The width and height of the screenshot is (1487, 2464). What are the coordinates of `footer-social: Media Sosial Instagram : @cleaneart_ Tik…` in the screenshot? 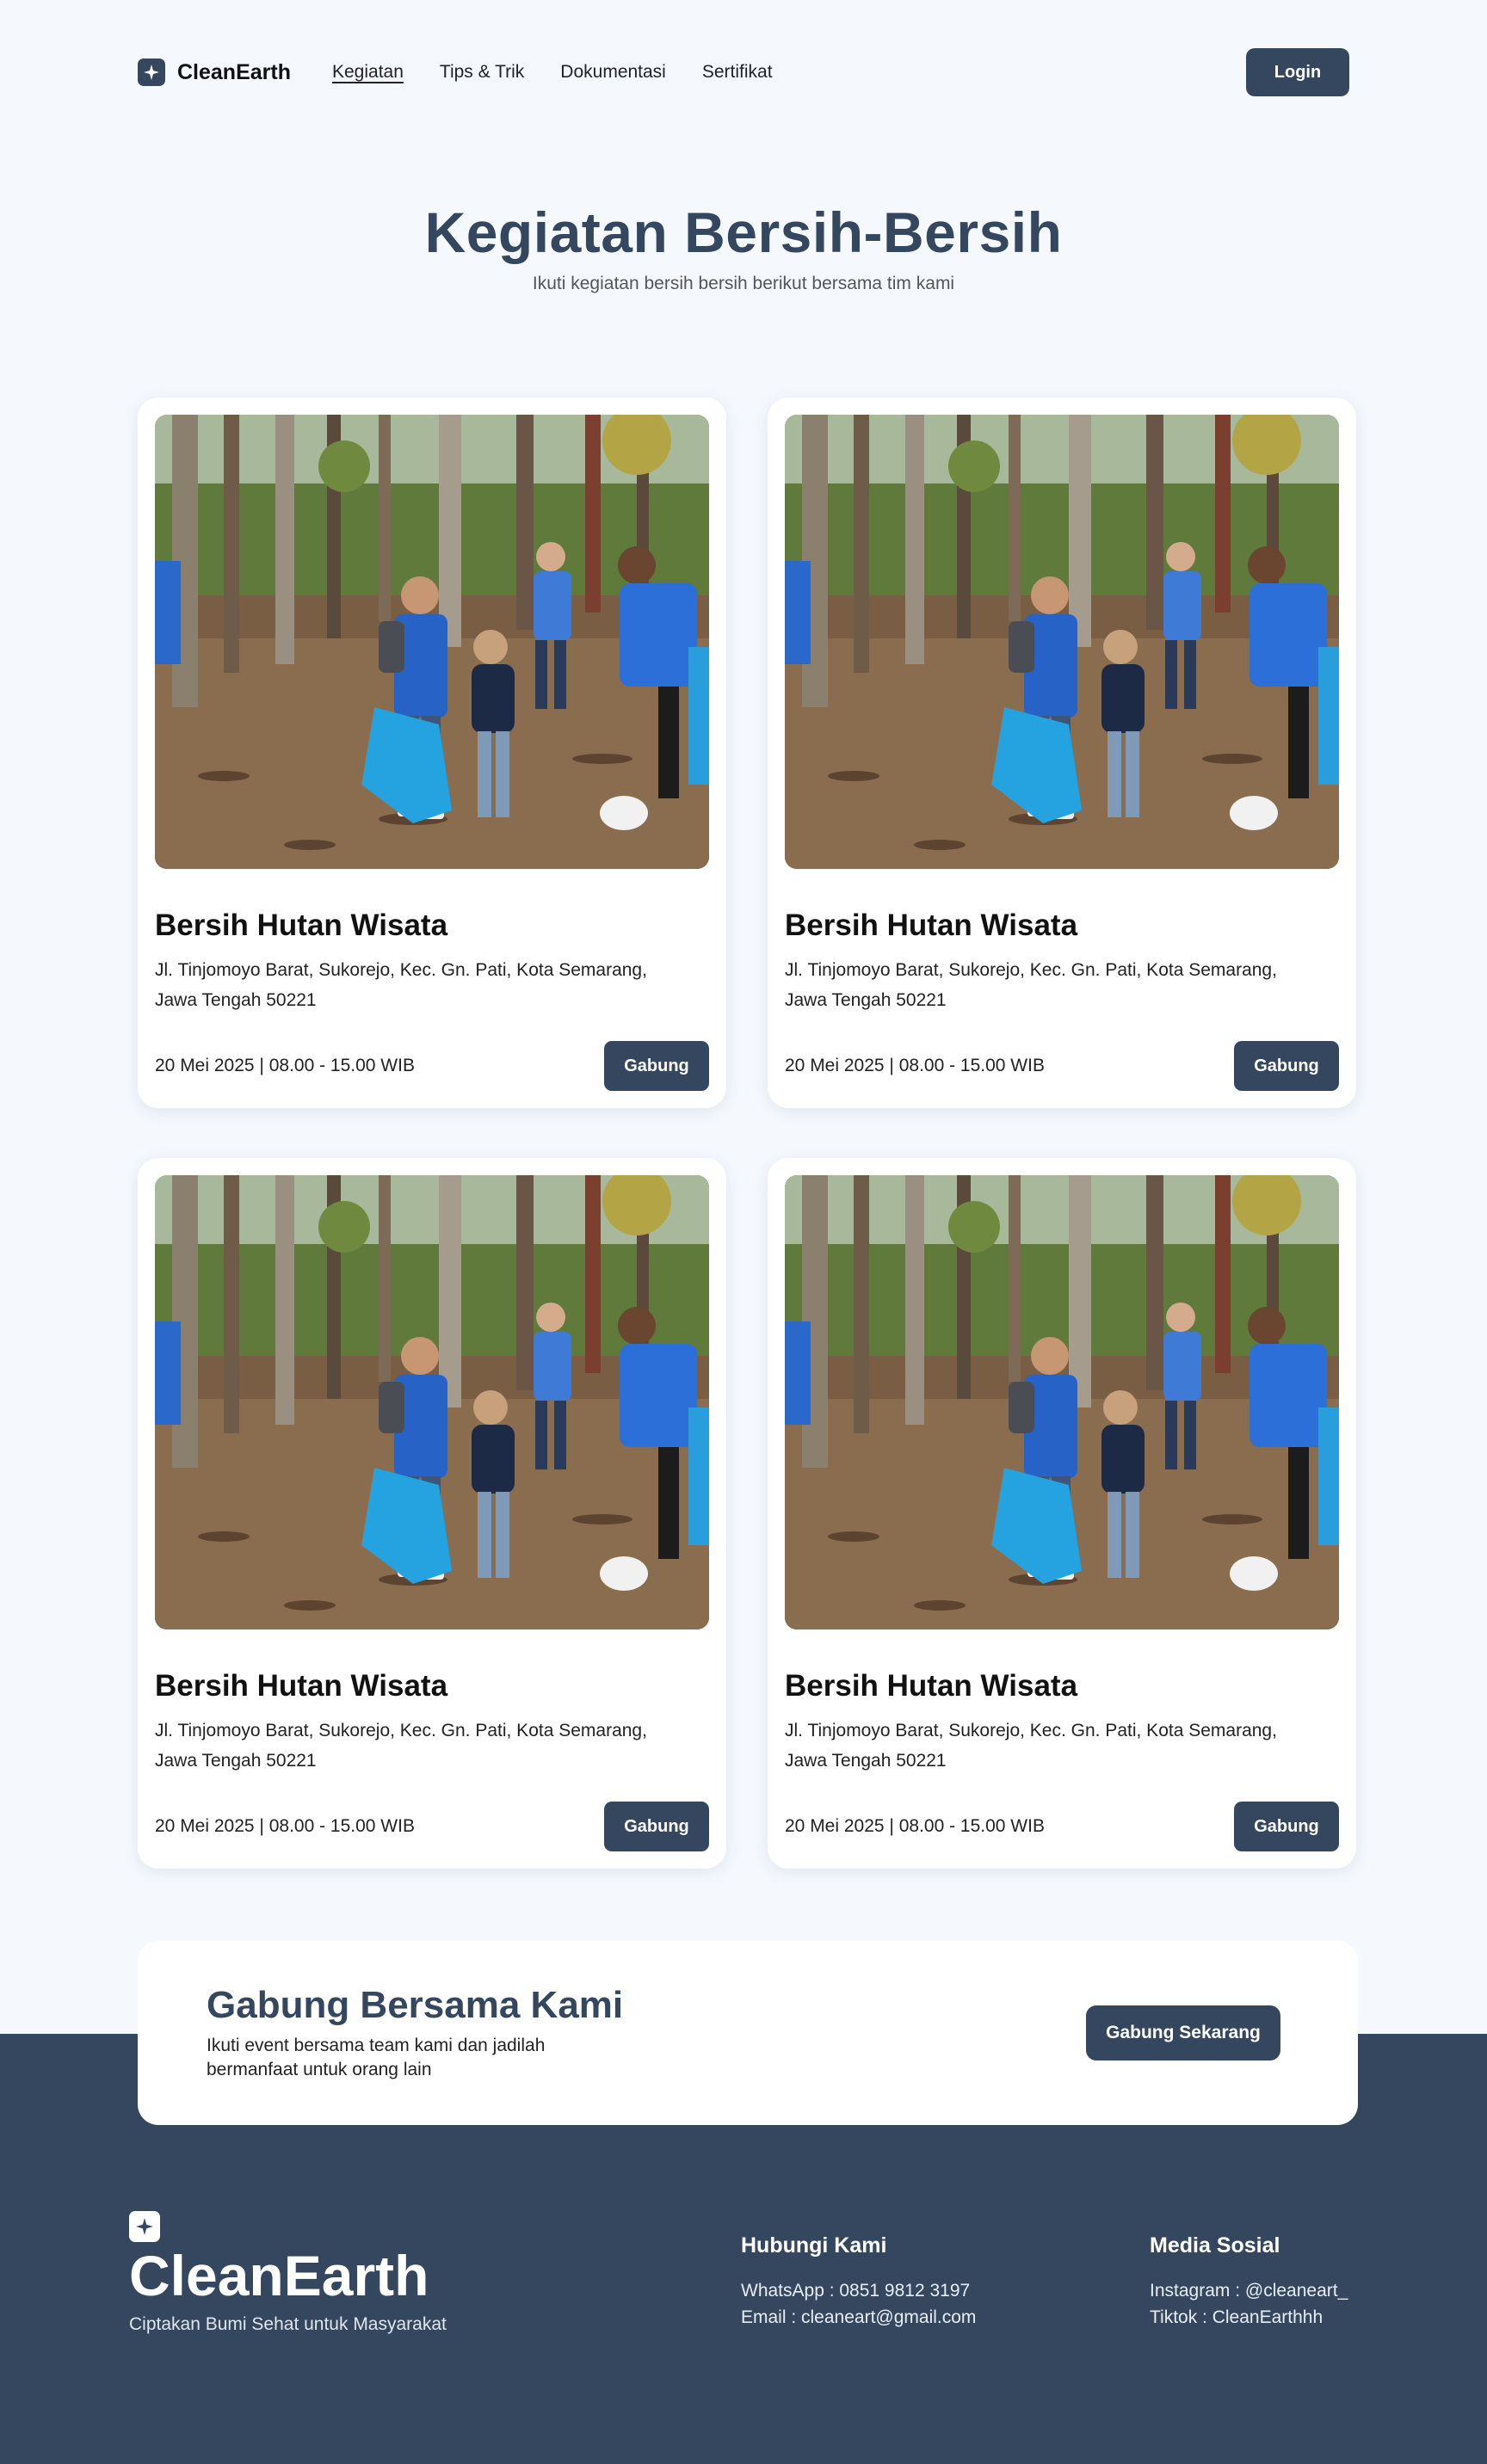 It's located at (1249, 2282).